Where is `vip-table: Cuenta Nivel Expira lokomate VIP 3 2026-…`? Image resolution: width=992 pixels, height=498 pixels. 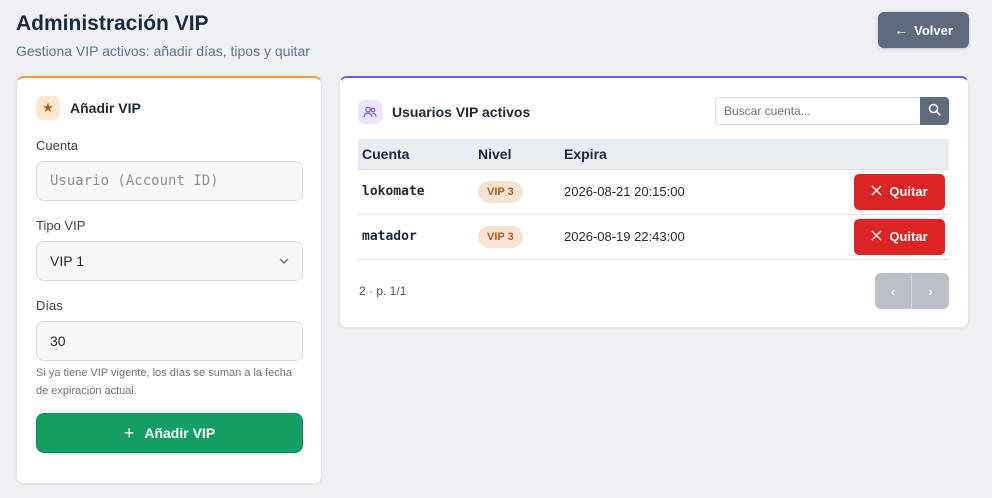
vip-table: Cuenta Nivel Expira lokomate VIP 3 2026-… is located at coordinates (653, 199).